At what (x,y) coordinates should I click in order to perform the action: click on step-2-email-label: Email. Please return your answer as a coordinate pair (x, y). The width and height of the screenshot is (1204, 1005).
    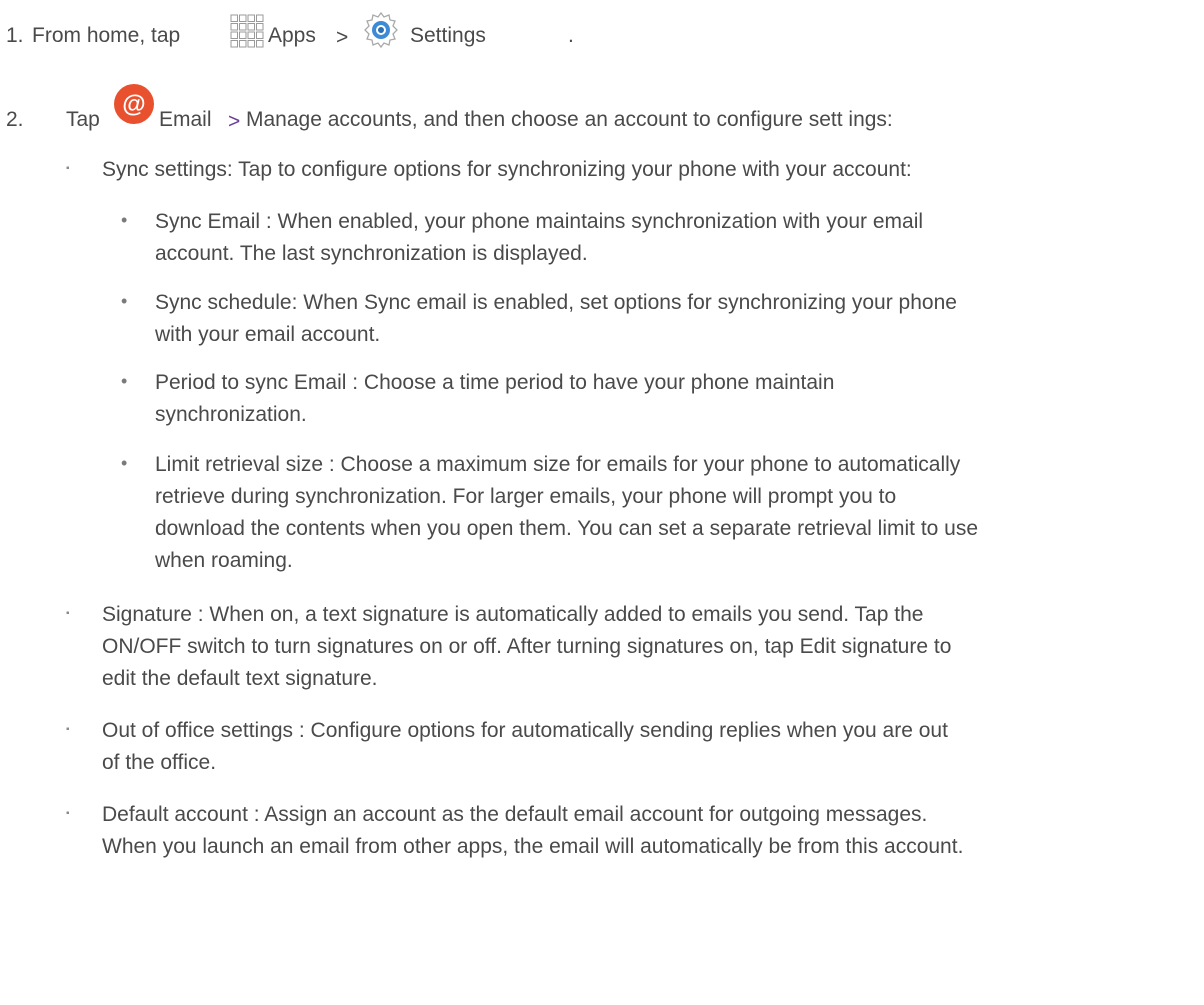
    Looking at the image, I should click on (185, 119).